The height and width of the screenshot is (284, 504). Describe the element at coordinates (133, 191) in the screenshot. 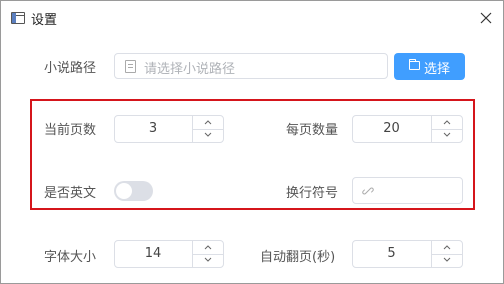

I see `english-toggle` at that location.